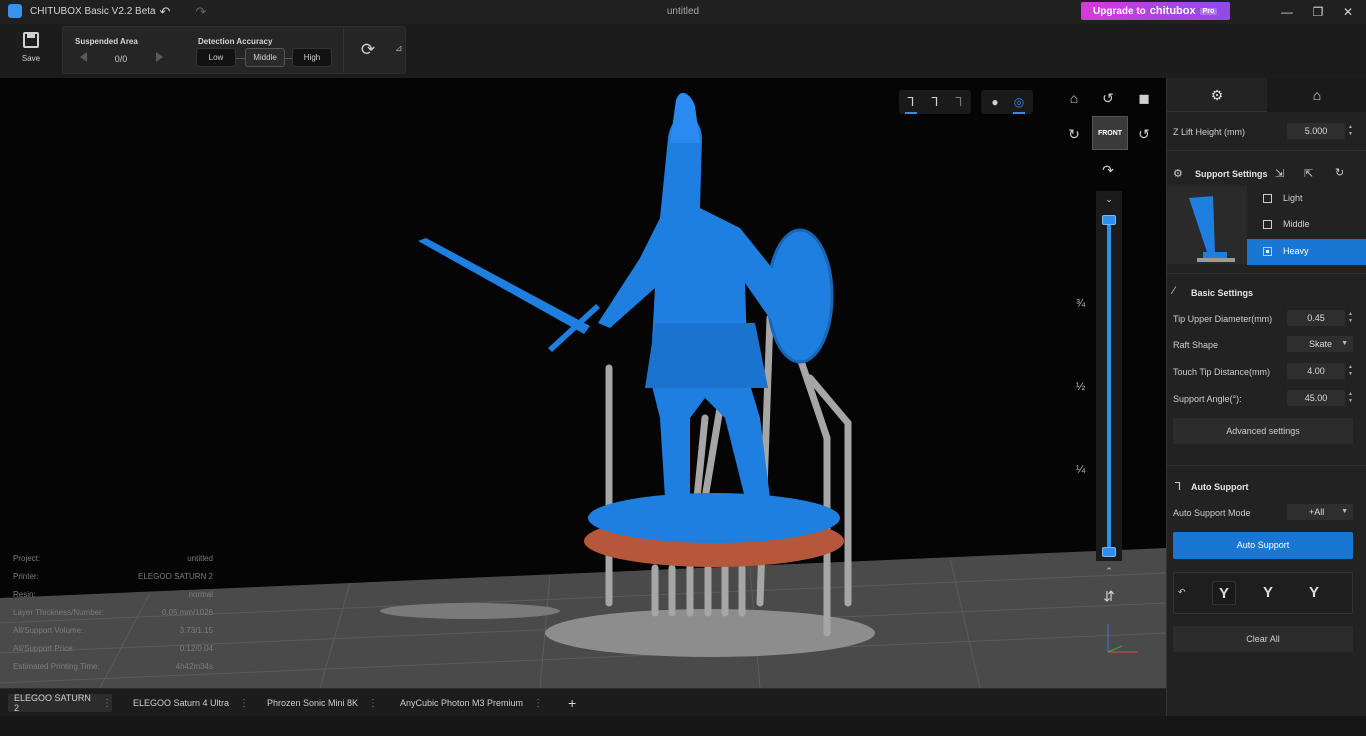 Image resolution: width=1366 pixels, height=736 pixels. I want to click on xray-render-icon: ◎, so click(1019, 102).